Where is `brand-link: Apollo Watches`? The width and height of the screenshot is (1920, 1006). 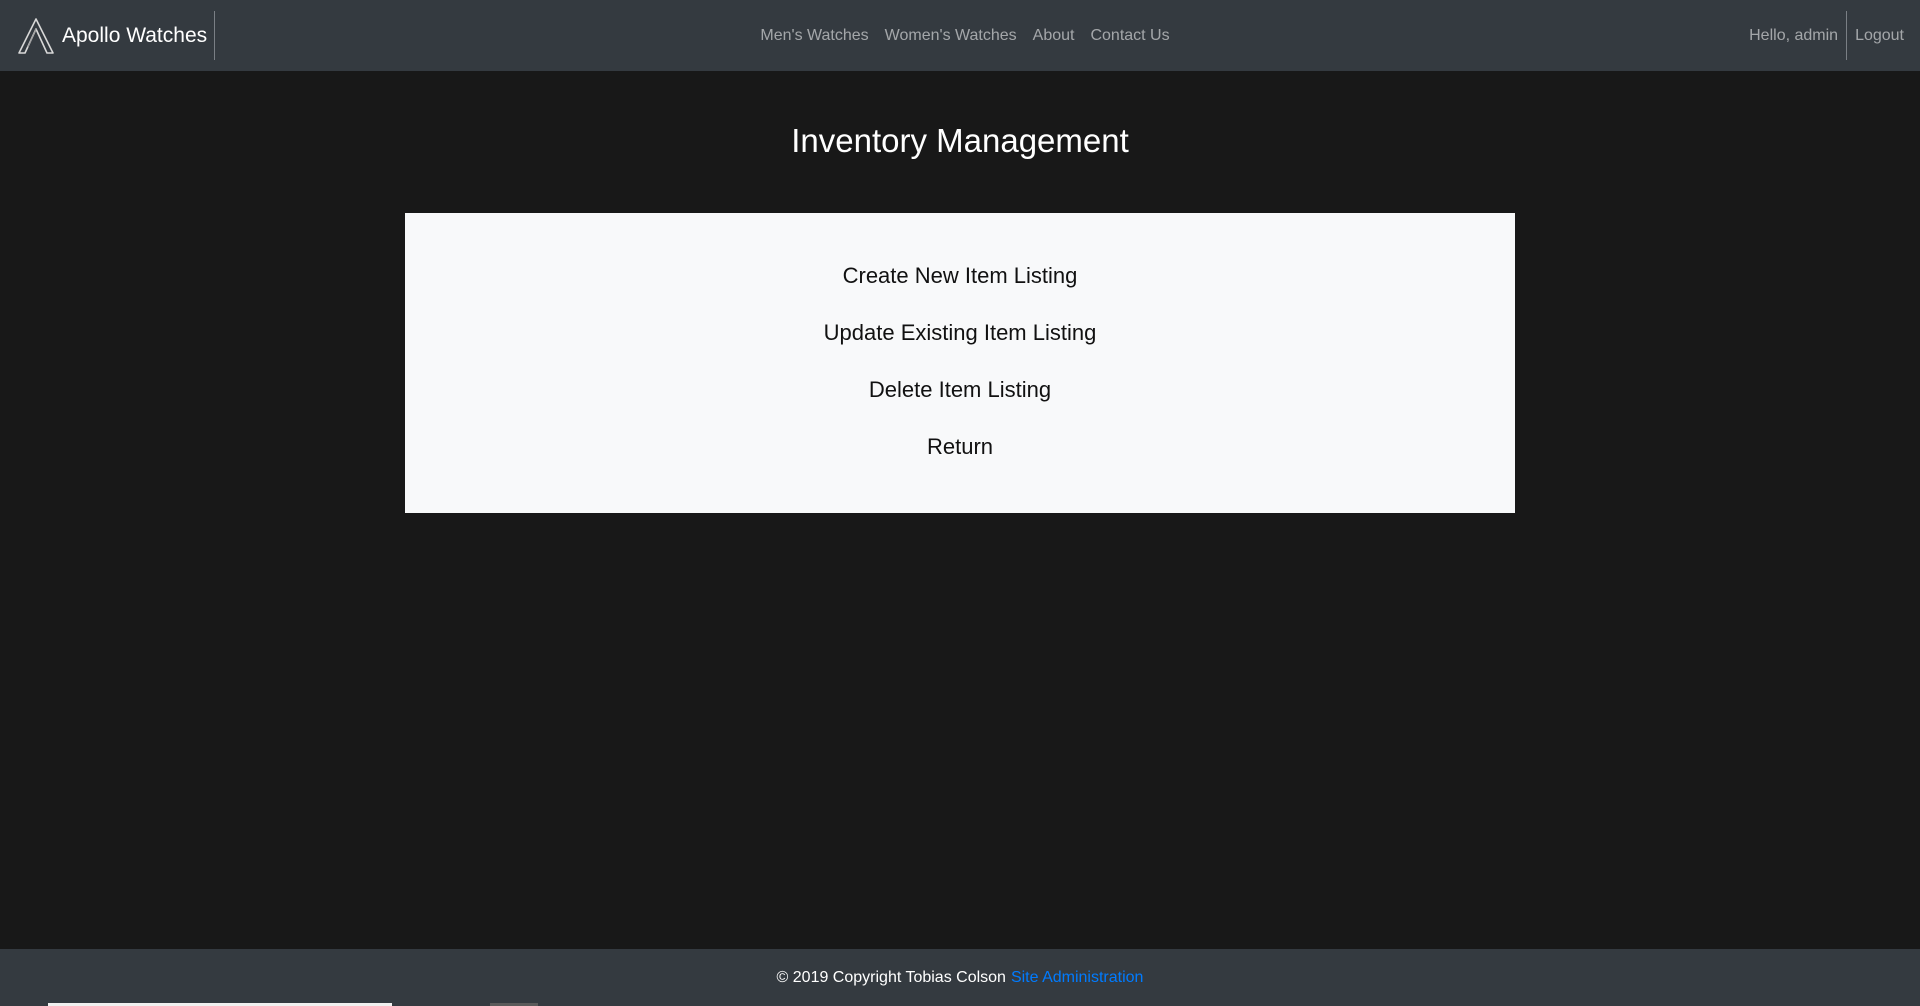
brand-link: Apollo Watches is located at coordinates (111, 36).